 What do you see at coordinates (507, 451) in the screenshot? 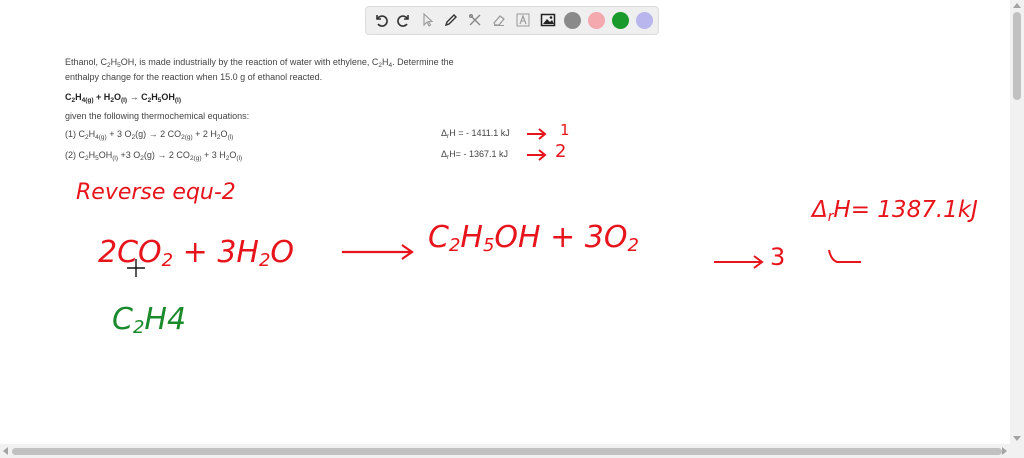
I see `horizontal-scroll-thumb` at bounding box center [507, 451].